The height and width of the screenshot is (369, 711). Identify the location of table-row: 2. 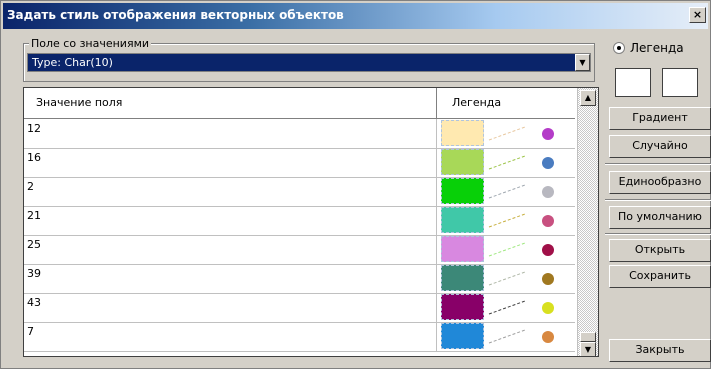
(299, 192).